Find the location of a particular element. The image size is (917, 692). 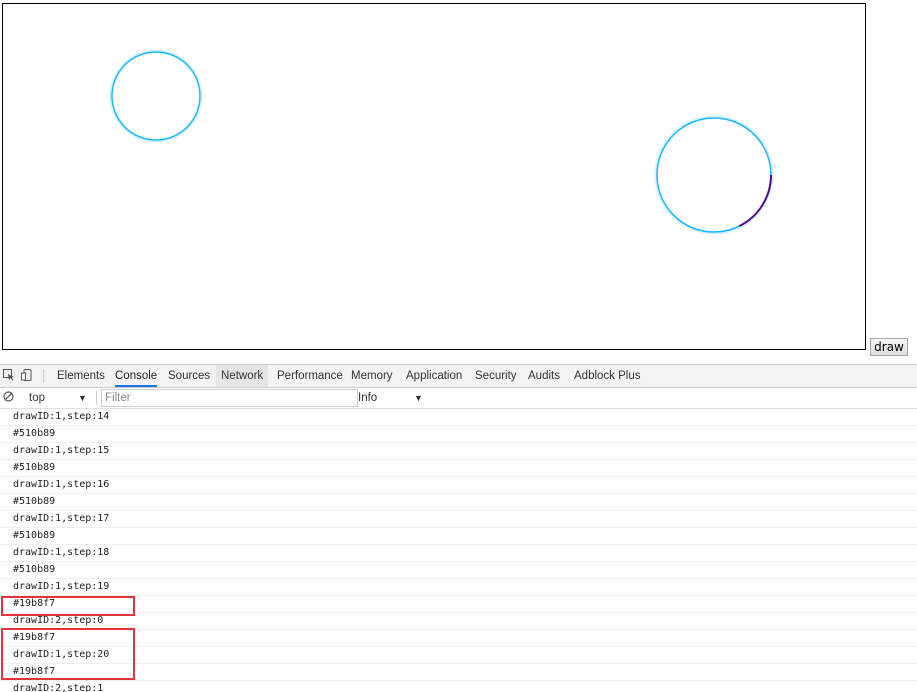

console-line: drawID:1,step:18 is located at coordinates (458, 553).